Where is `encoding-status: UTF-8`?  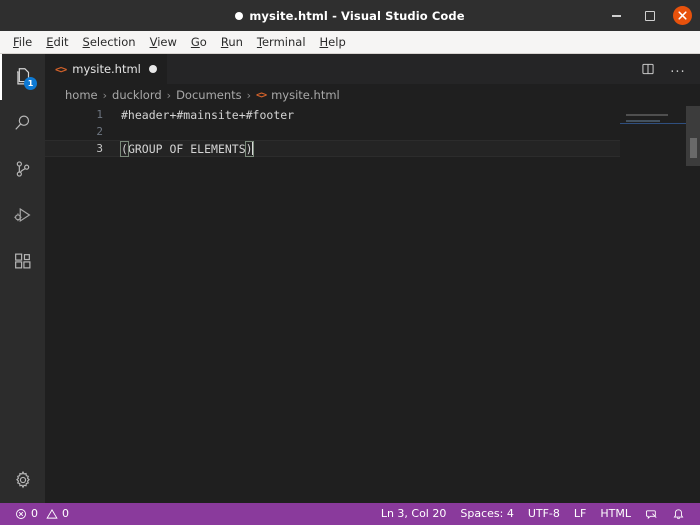
encoding-status: UTF-8 is located at coordinates (544, 514).